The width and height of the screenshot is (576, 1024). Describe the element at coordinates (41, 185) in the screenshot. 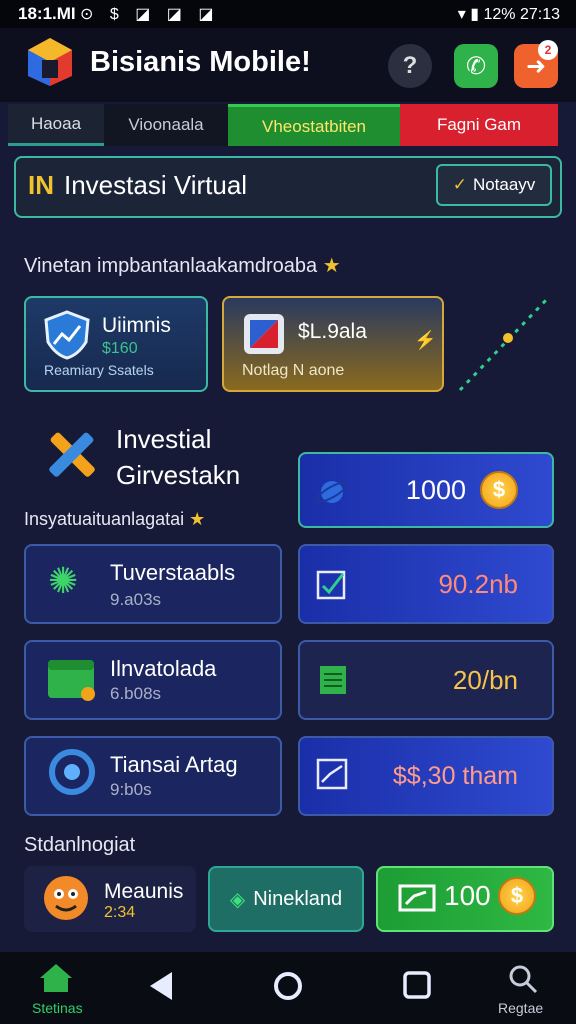

I see `invest-logo: IN` at that location.